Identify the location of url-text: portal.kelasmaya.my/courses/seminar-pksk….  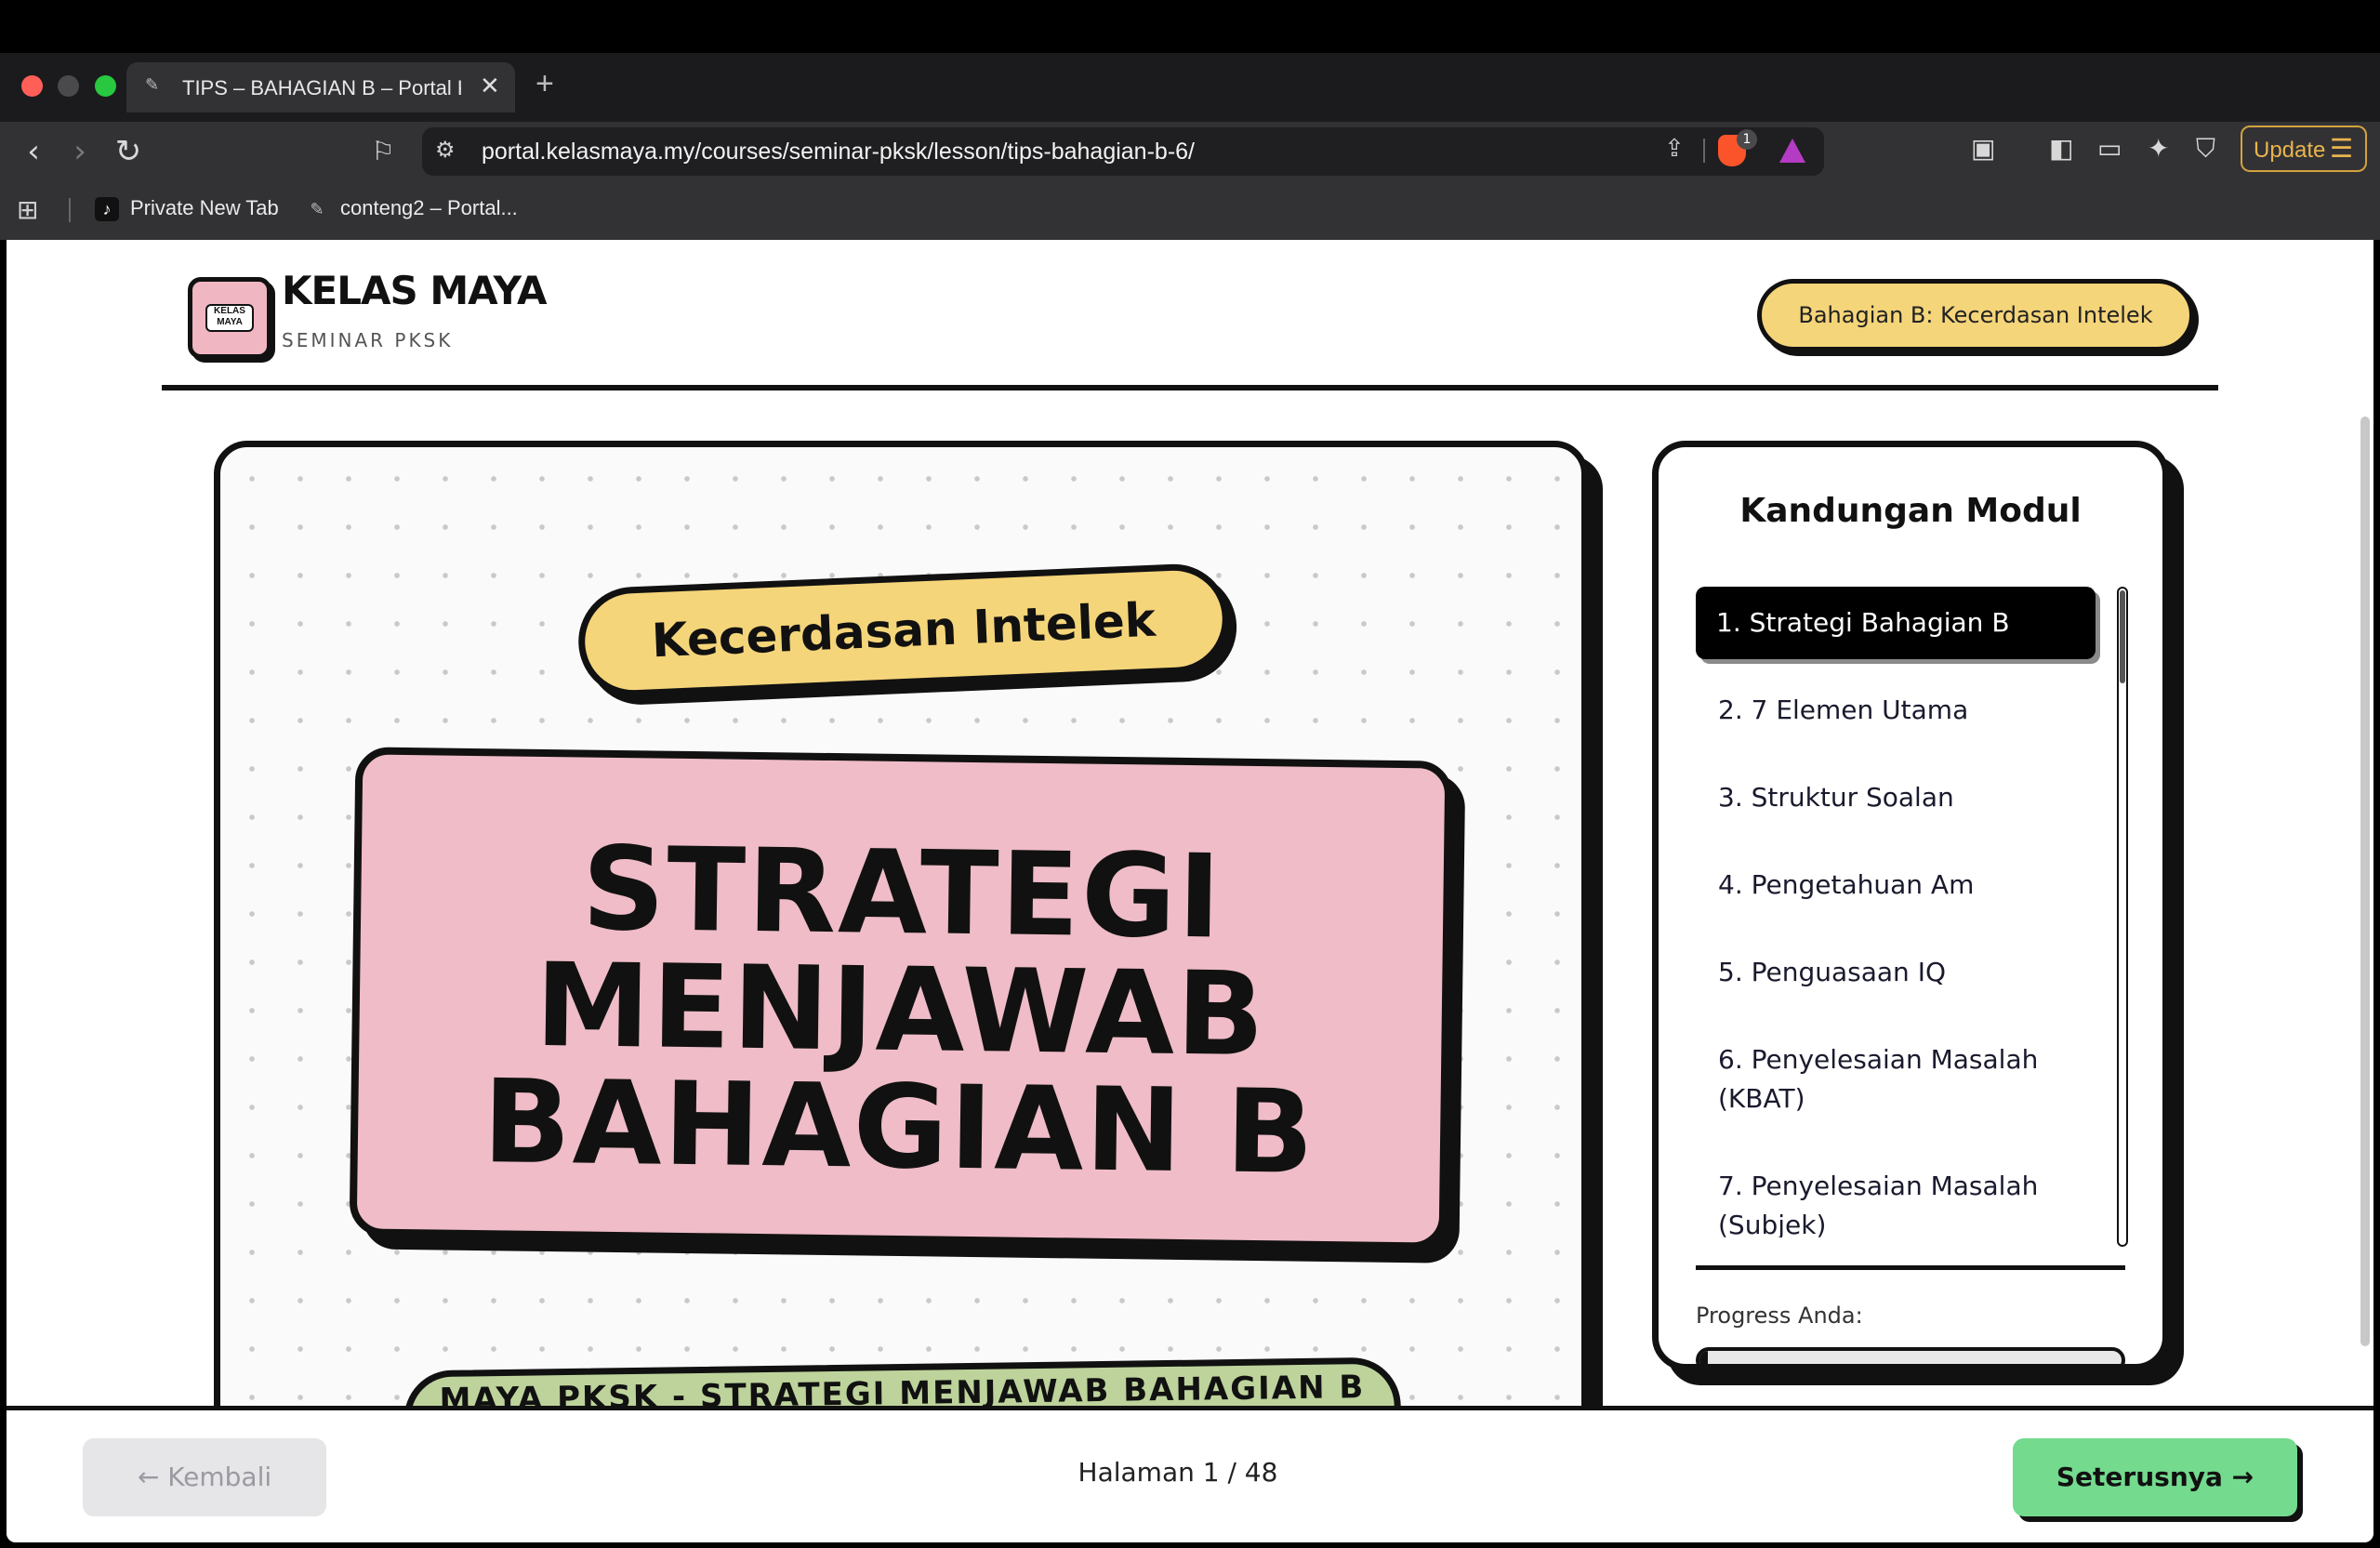
(838, 152).